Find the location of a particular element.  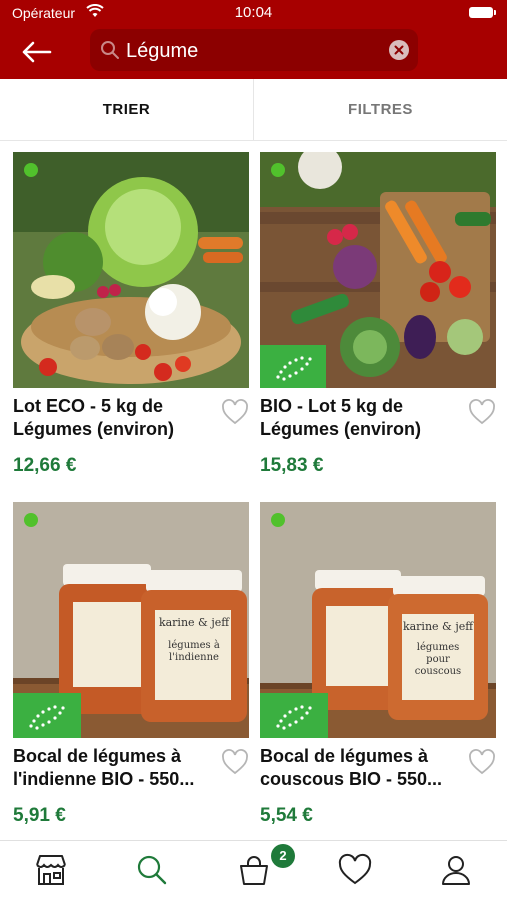

nav-shop is located at coordinates (51, 870).